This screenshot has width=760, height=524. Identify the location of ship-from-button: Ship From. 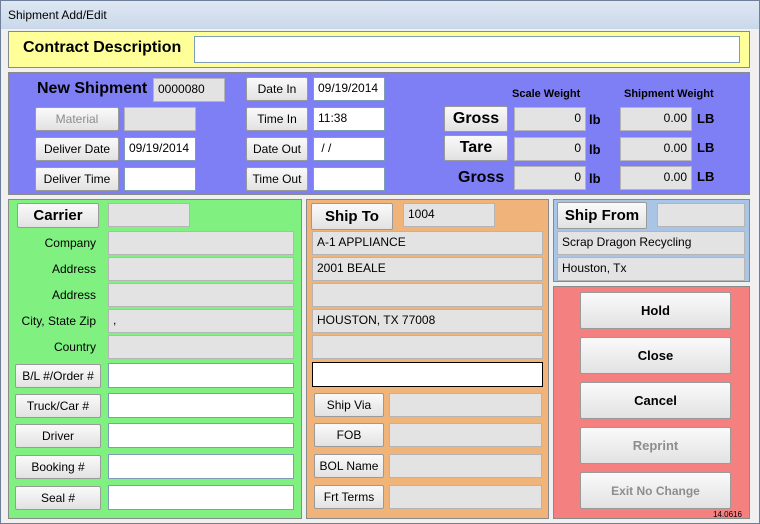
(602, 215).